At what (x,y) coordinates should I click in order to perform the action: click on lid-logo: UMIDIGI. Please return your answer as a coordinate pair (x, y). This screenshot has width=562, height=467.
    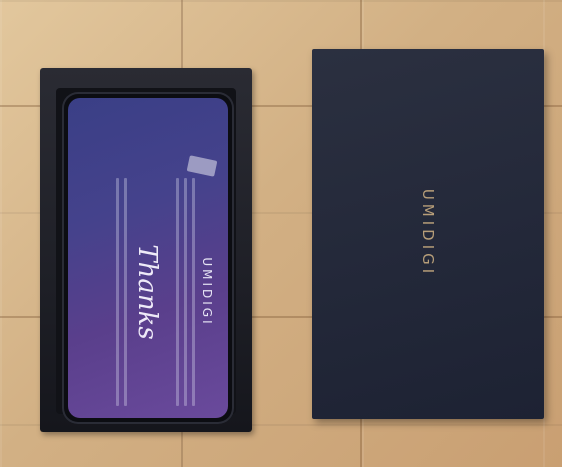
    Looking at the image, I should click on (428, 233).